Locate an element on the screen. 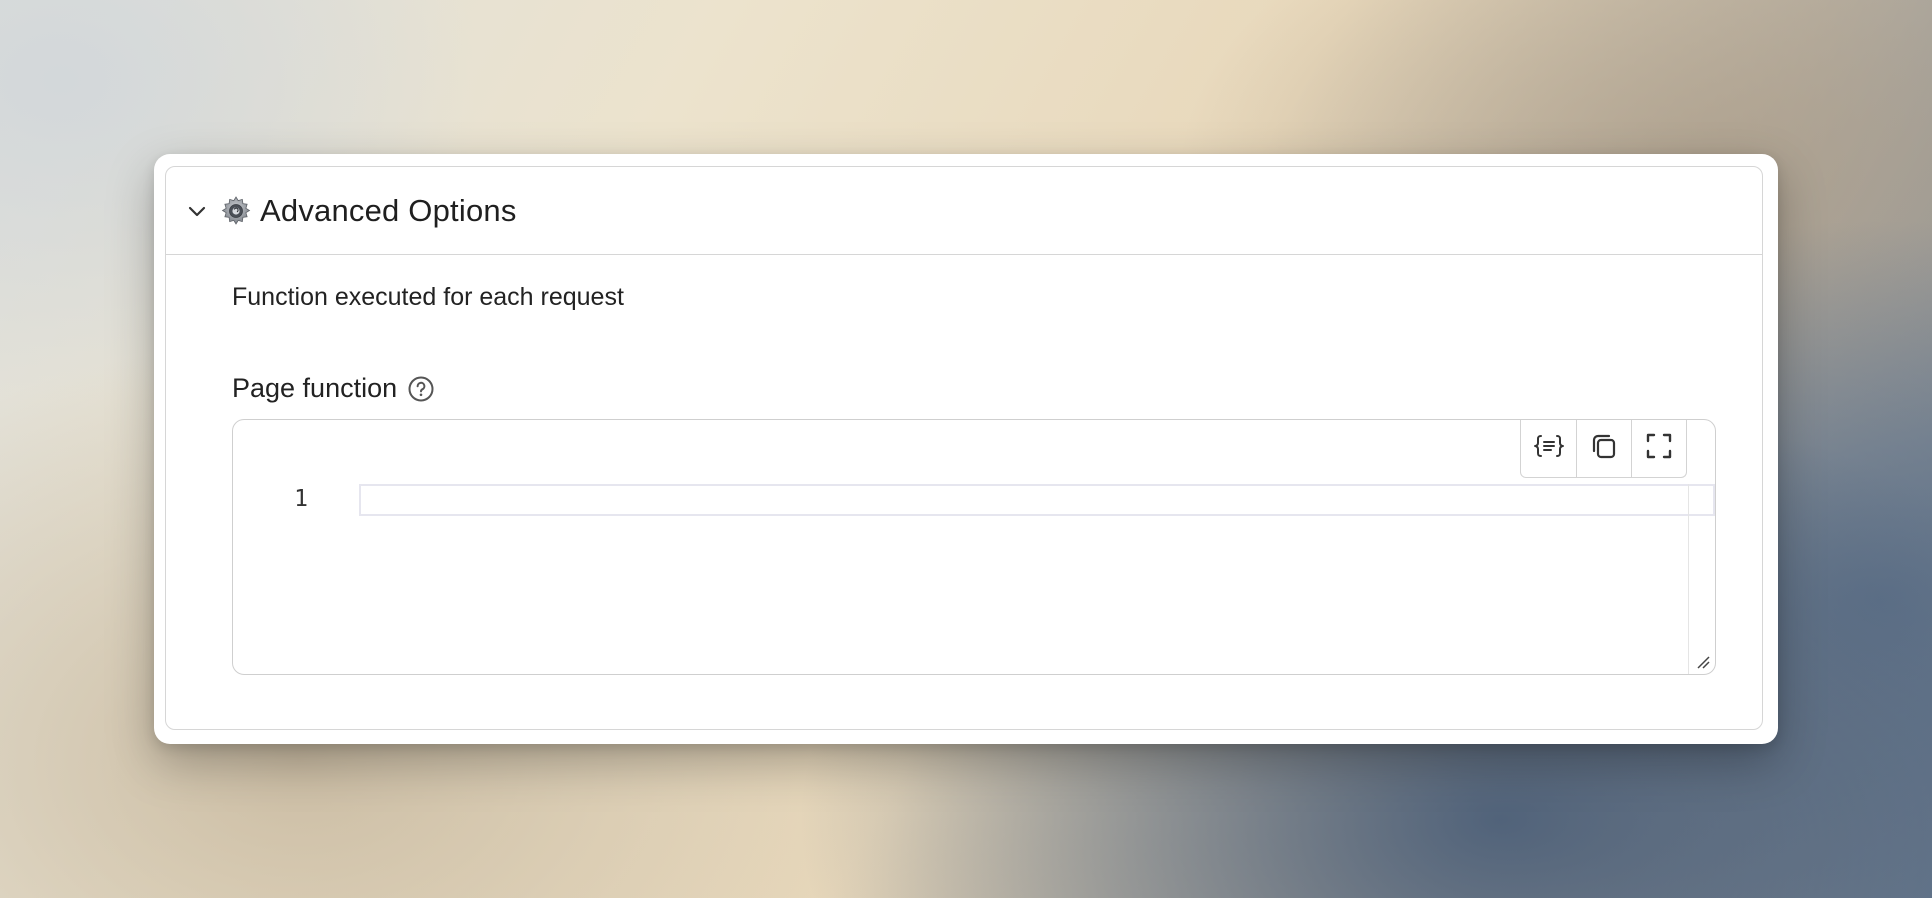  fullscreen-icon is located at coordinates (1659, 448).